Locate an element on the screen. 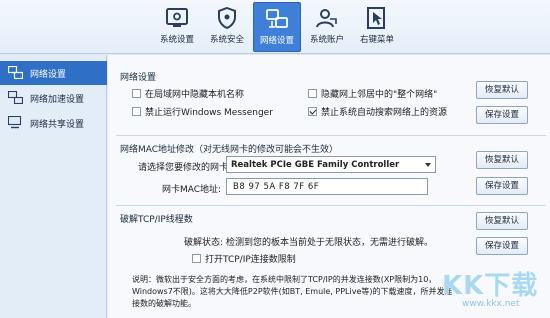 The height and width of the screenshot is (318, 550). mac-section-title: 网络MAC地址修改（对无线网卡的修改可能会不生效） is located at coordinates (229, 150).